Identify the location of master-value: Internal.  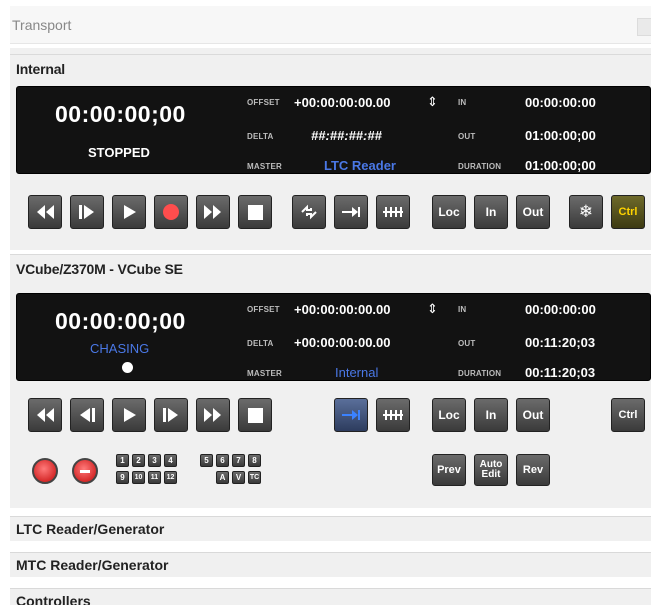
(356, 372).